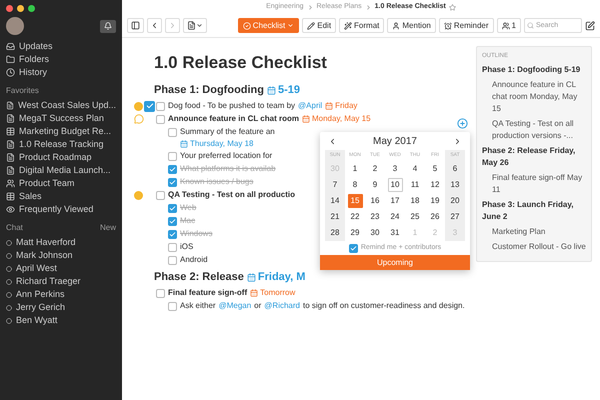  What do you see at coordinates (61, 242) in the screenshot?
I see `chat-contact: Matt Haverford` at bounding box center [61, 242].